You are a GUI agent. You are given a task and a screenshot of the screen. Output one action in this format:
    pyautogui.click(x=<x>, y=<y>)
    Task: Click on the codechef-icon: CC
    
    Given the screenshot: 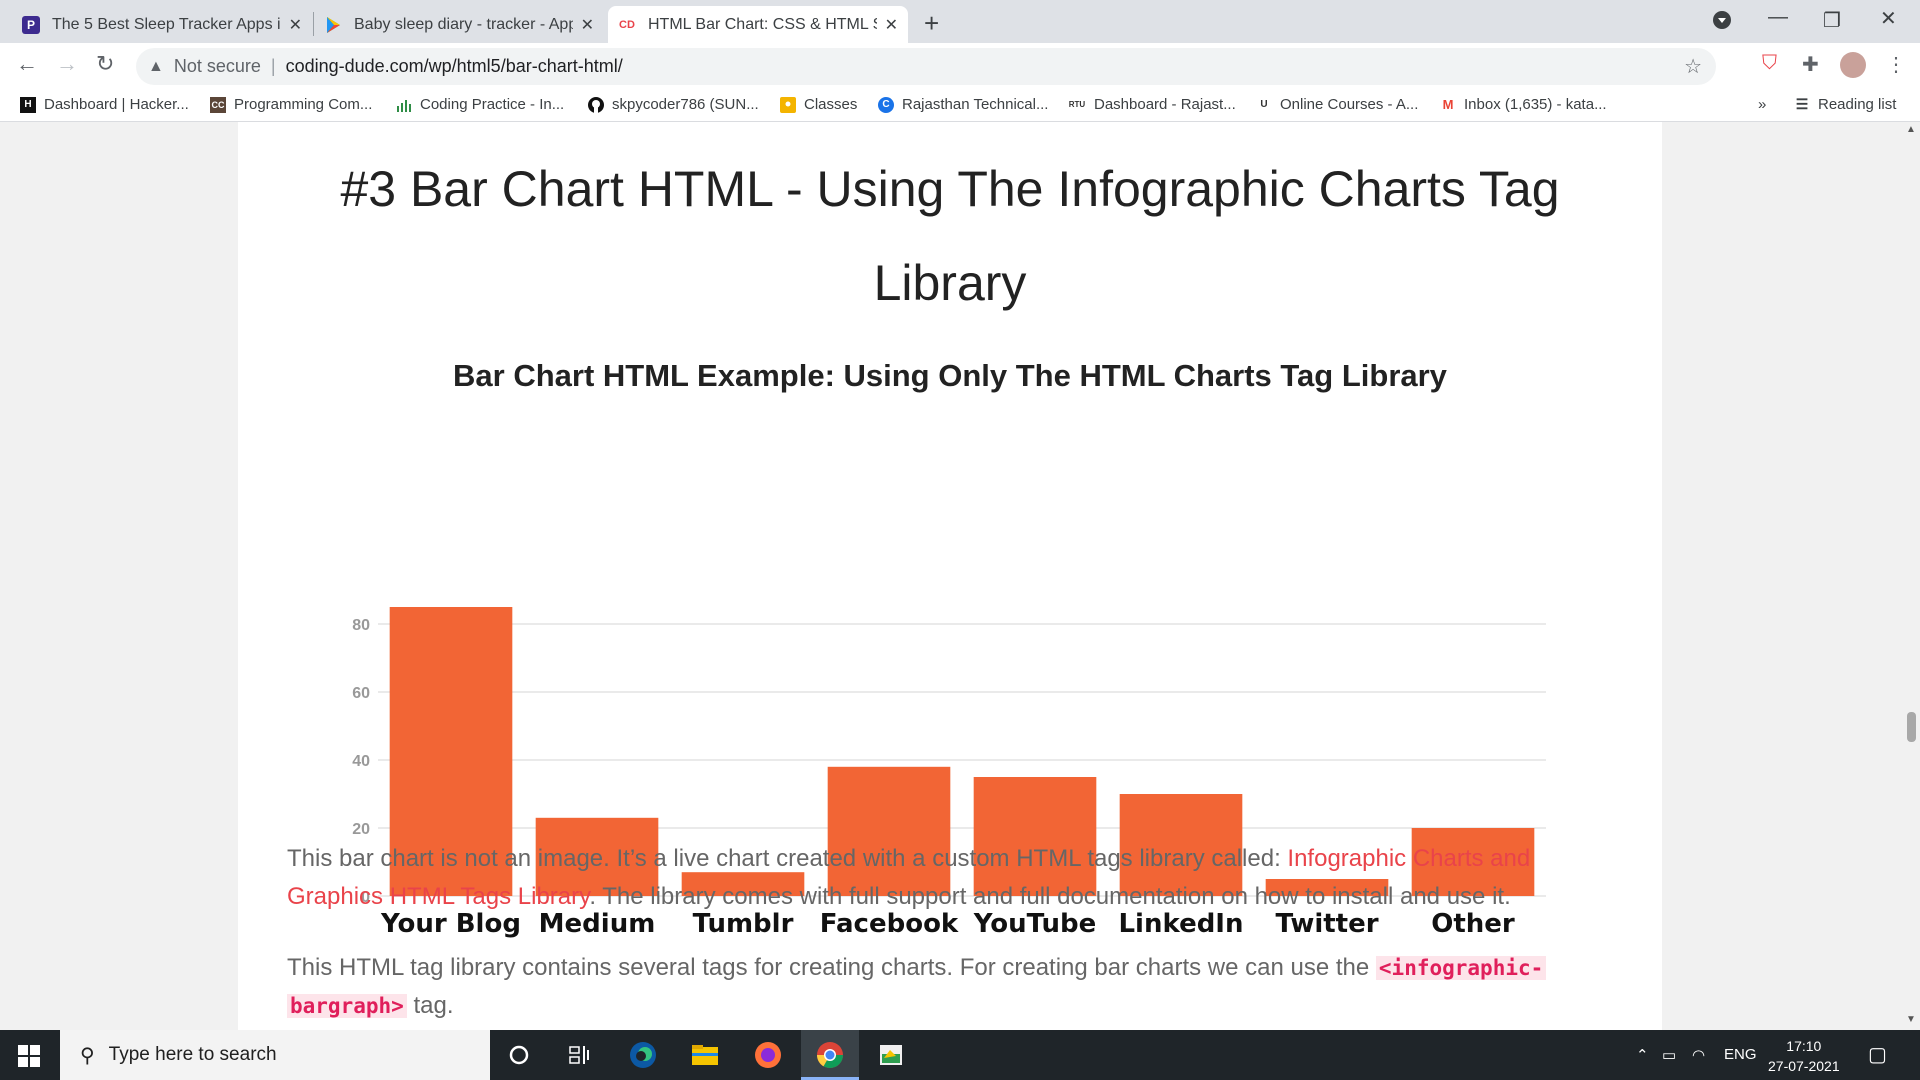 What is the action you would take?
    pyautogui.click(x=218, y=104)
    